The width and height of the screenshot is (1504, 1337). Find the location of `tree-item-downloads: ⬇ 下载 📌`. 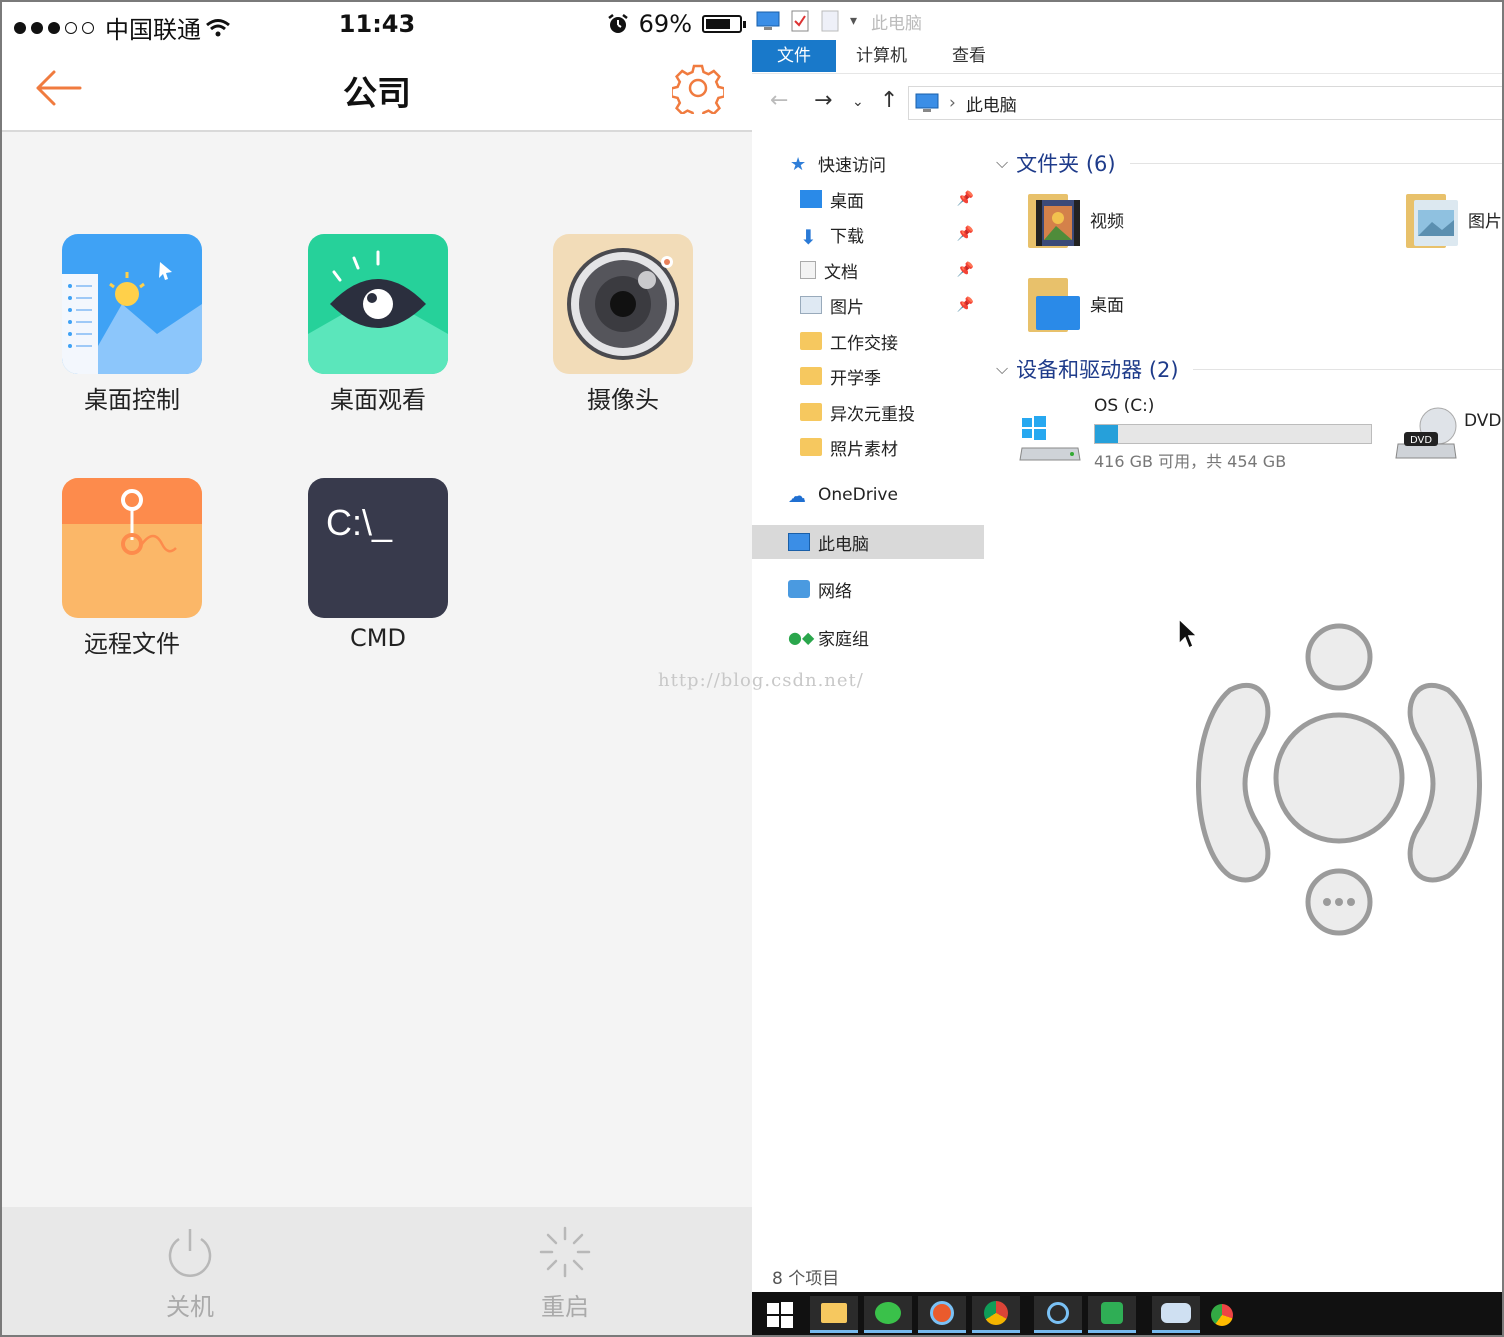

tree-item-downloads: ⬇ 下载 📌 is located at coordinates (892, 234).